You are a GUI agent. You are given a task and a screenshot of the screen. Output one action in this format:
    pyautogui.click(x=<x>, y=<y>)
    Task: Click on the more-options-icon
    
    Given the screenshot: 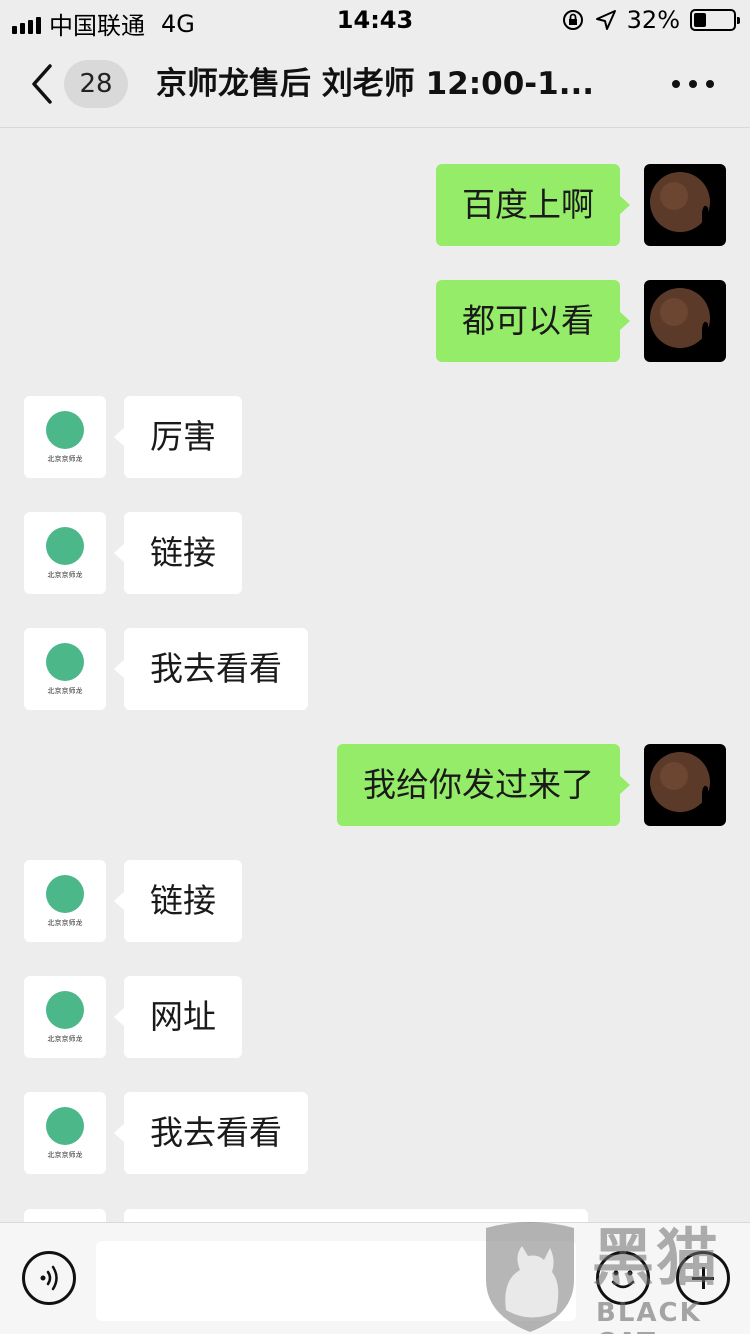 What is the action you would take?
    pyautogui.click(x=693, y=84)
    